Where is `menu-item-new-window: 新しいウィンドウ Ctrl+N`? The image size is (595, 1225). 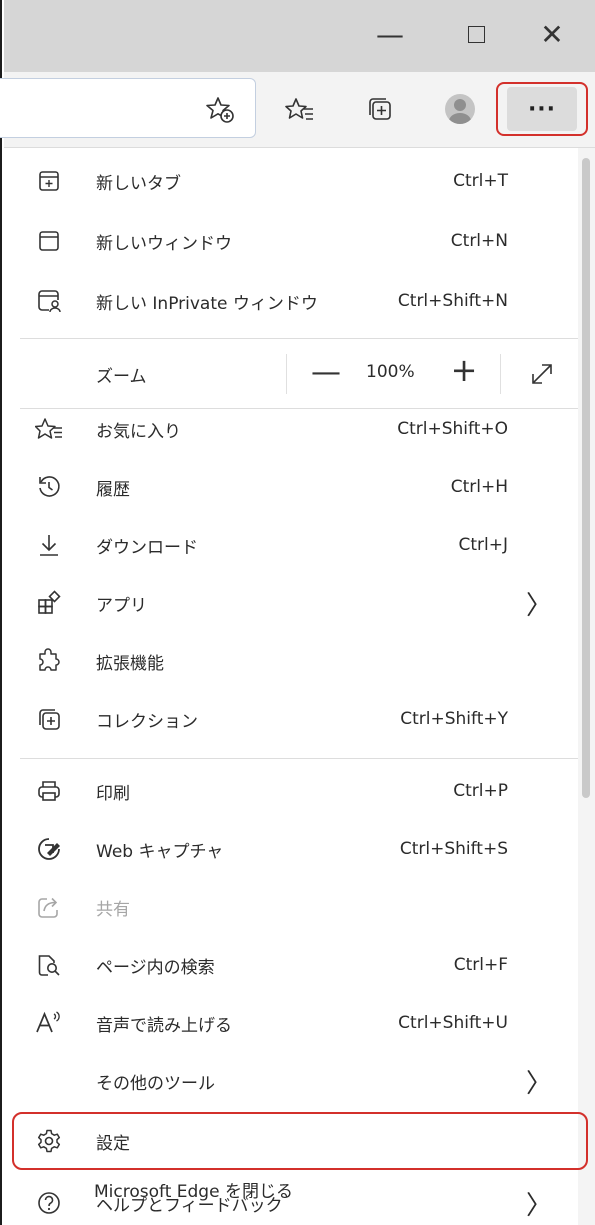
menu-item-new-window: 新しいウィンドウ Ctrl+N is located at coordinates (299, 241).